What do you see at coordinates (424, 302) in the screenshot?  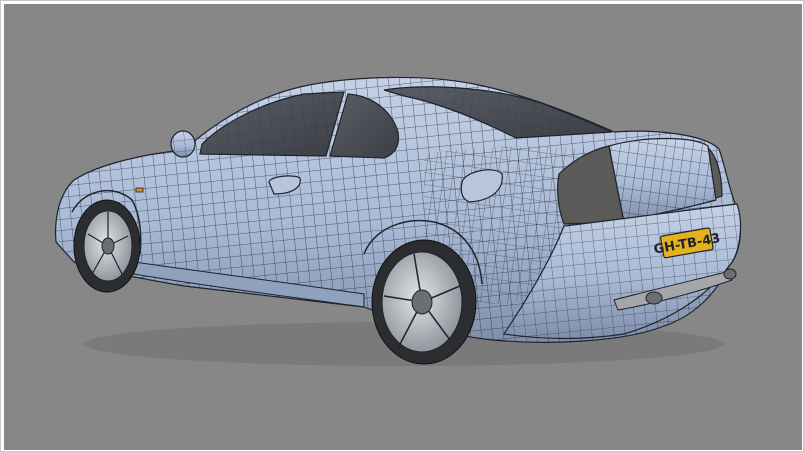 I see `rear-wheel` at bounding box center [424, 302].